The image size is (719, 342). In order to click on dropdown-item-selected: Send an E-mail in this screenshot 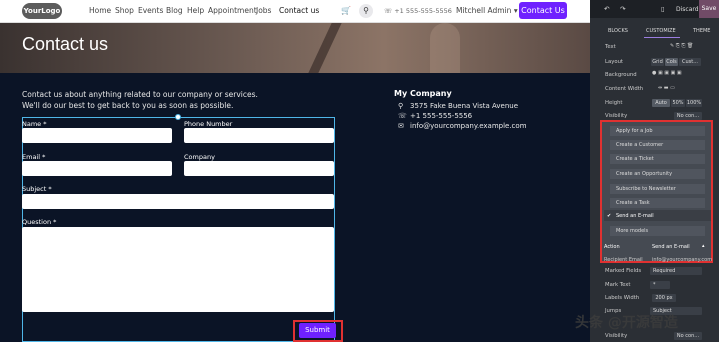, I will do `click(635, 216)`.